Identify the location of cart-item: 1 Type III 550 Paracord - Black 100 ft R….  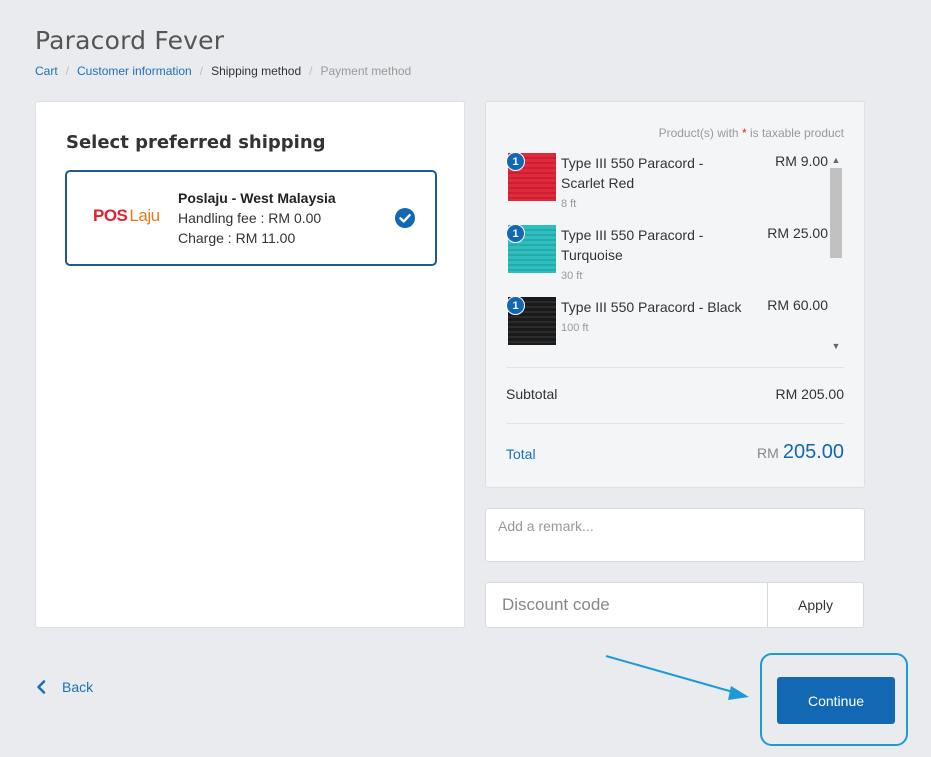
(667, 325).